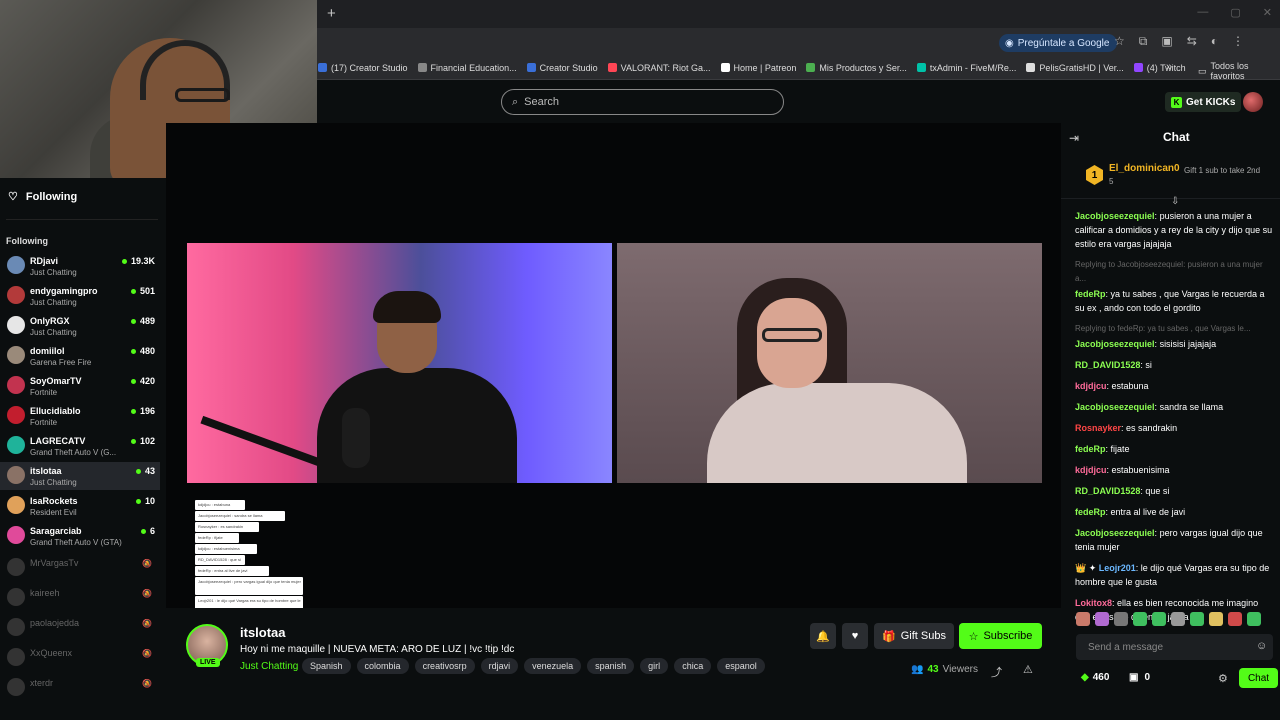 The height and width of the screenshot is (720, 1280). I want to click on channel-points: ◆ 460, so click(1095, 677).